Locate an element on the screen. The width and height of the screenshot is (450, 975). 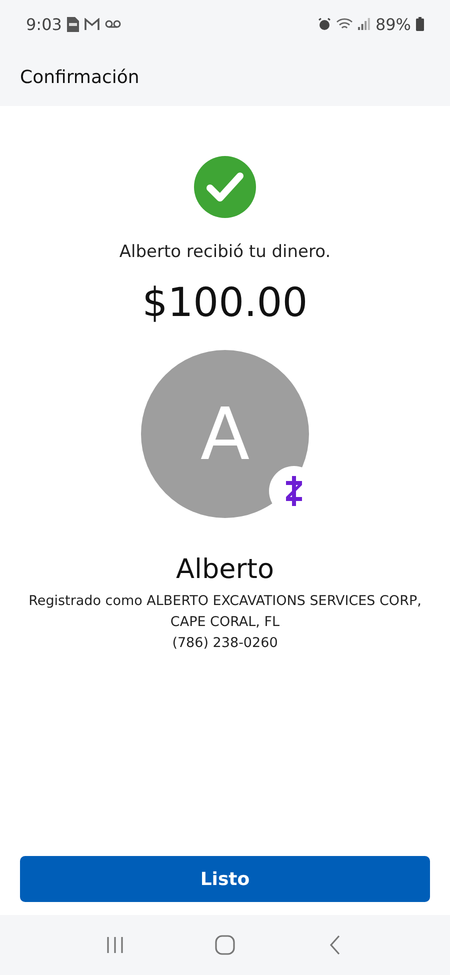
status-time: 9:03 is located at coordinates (44, 24).